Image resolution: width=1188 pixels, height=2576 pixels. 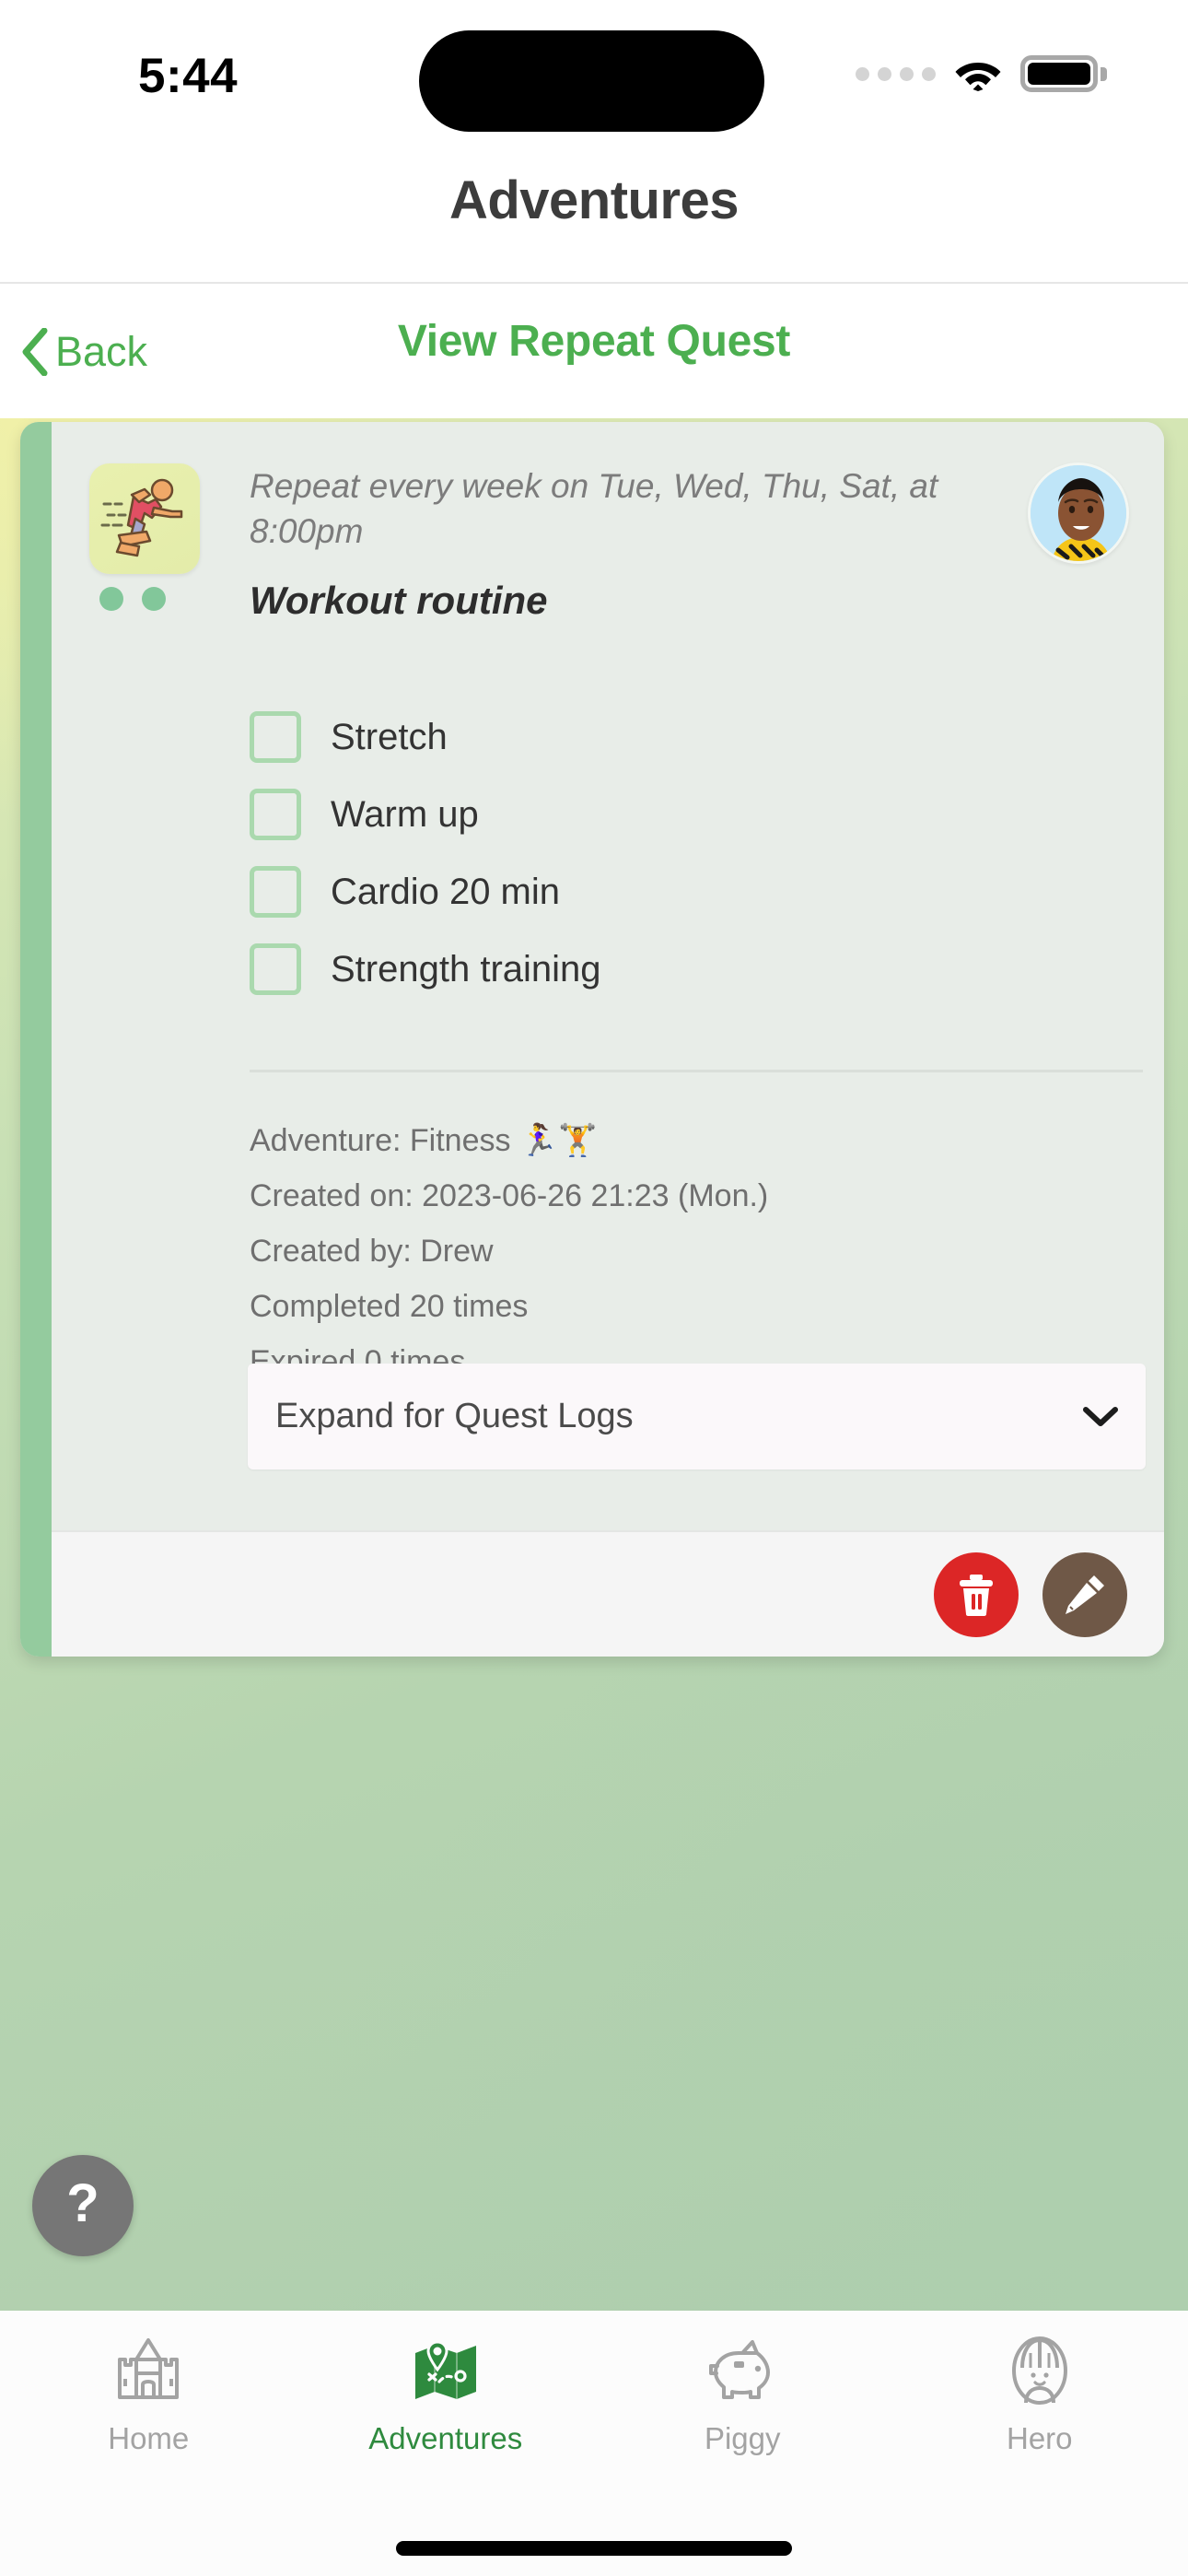 What do you see at coordinates (1100, 1416) in the screenshot?
I see `chevron-down-icon` at bounding box center [1100, 1416].